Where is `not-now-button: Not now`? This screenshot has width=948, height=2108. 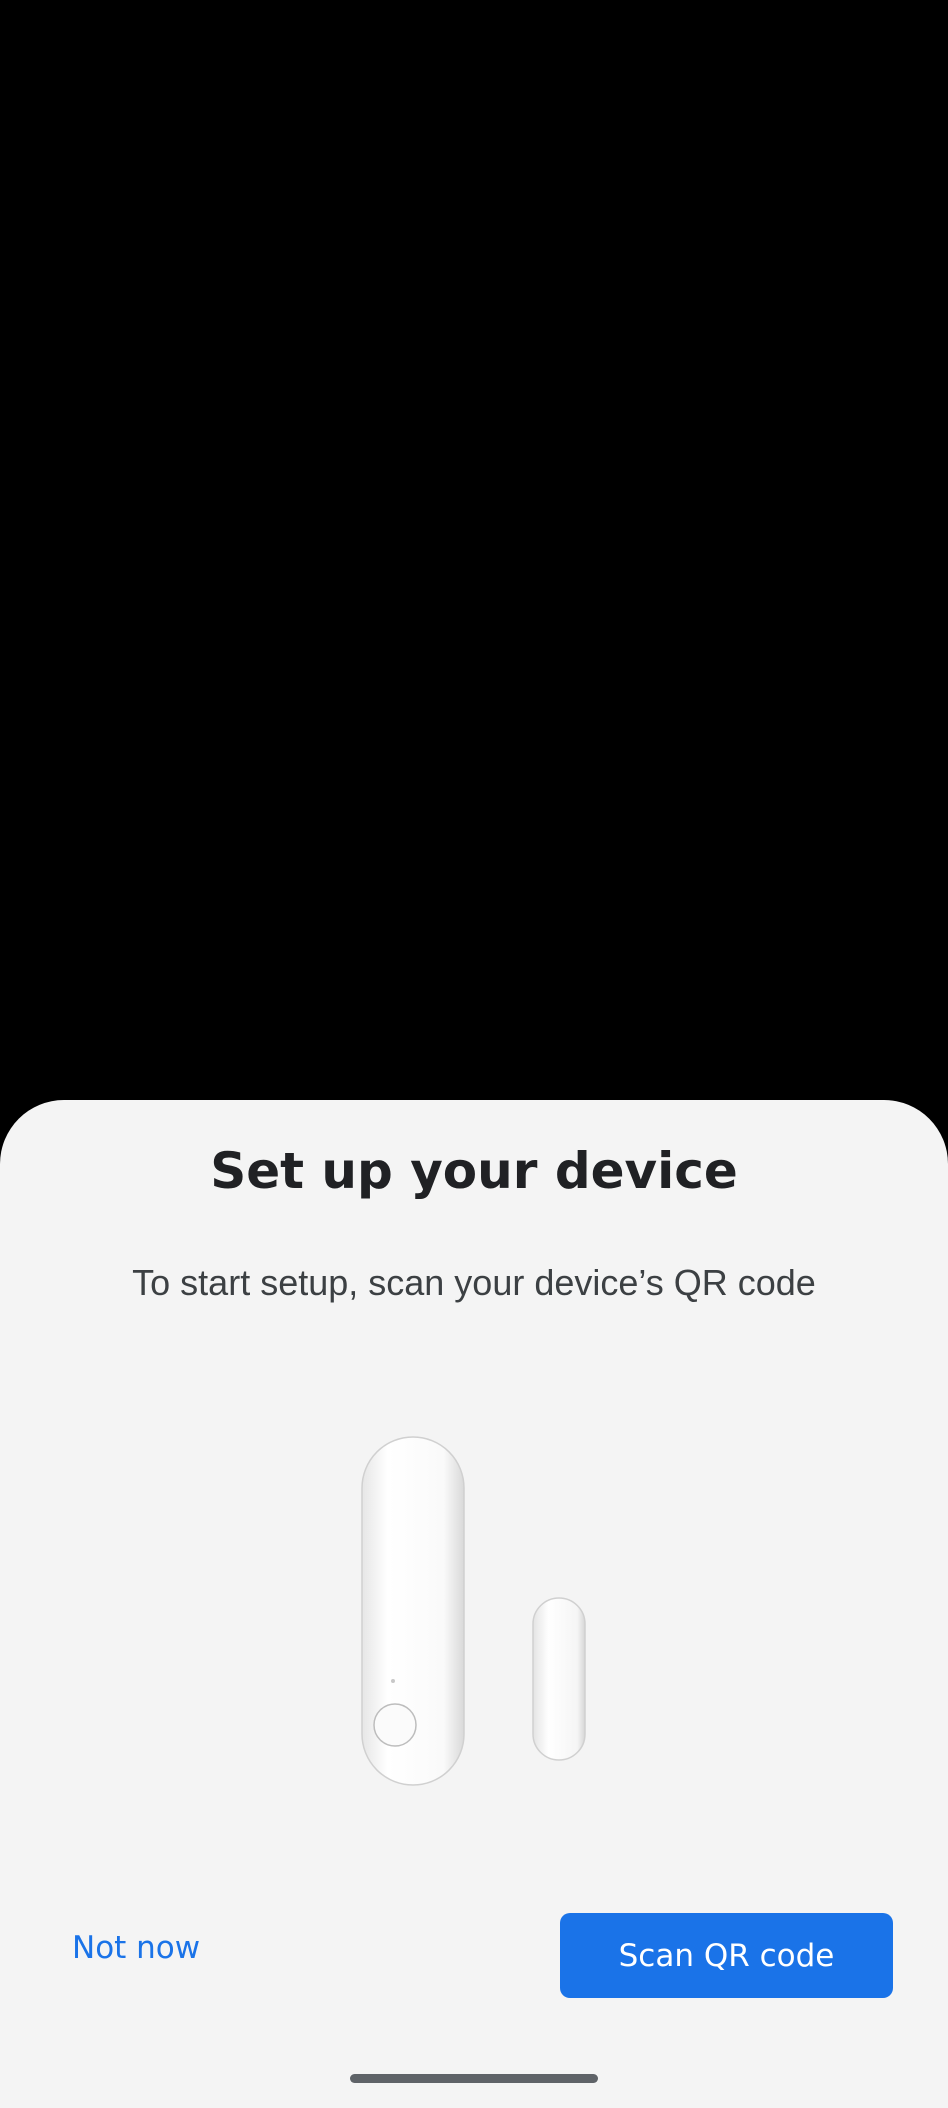 not-now-button: Not now is located at coordinates (136, 1948).